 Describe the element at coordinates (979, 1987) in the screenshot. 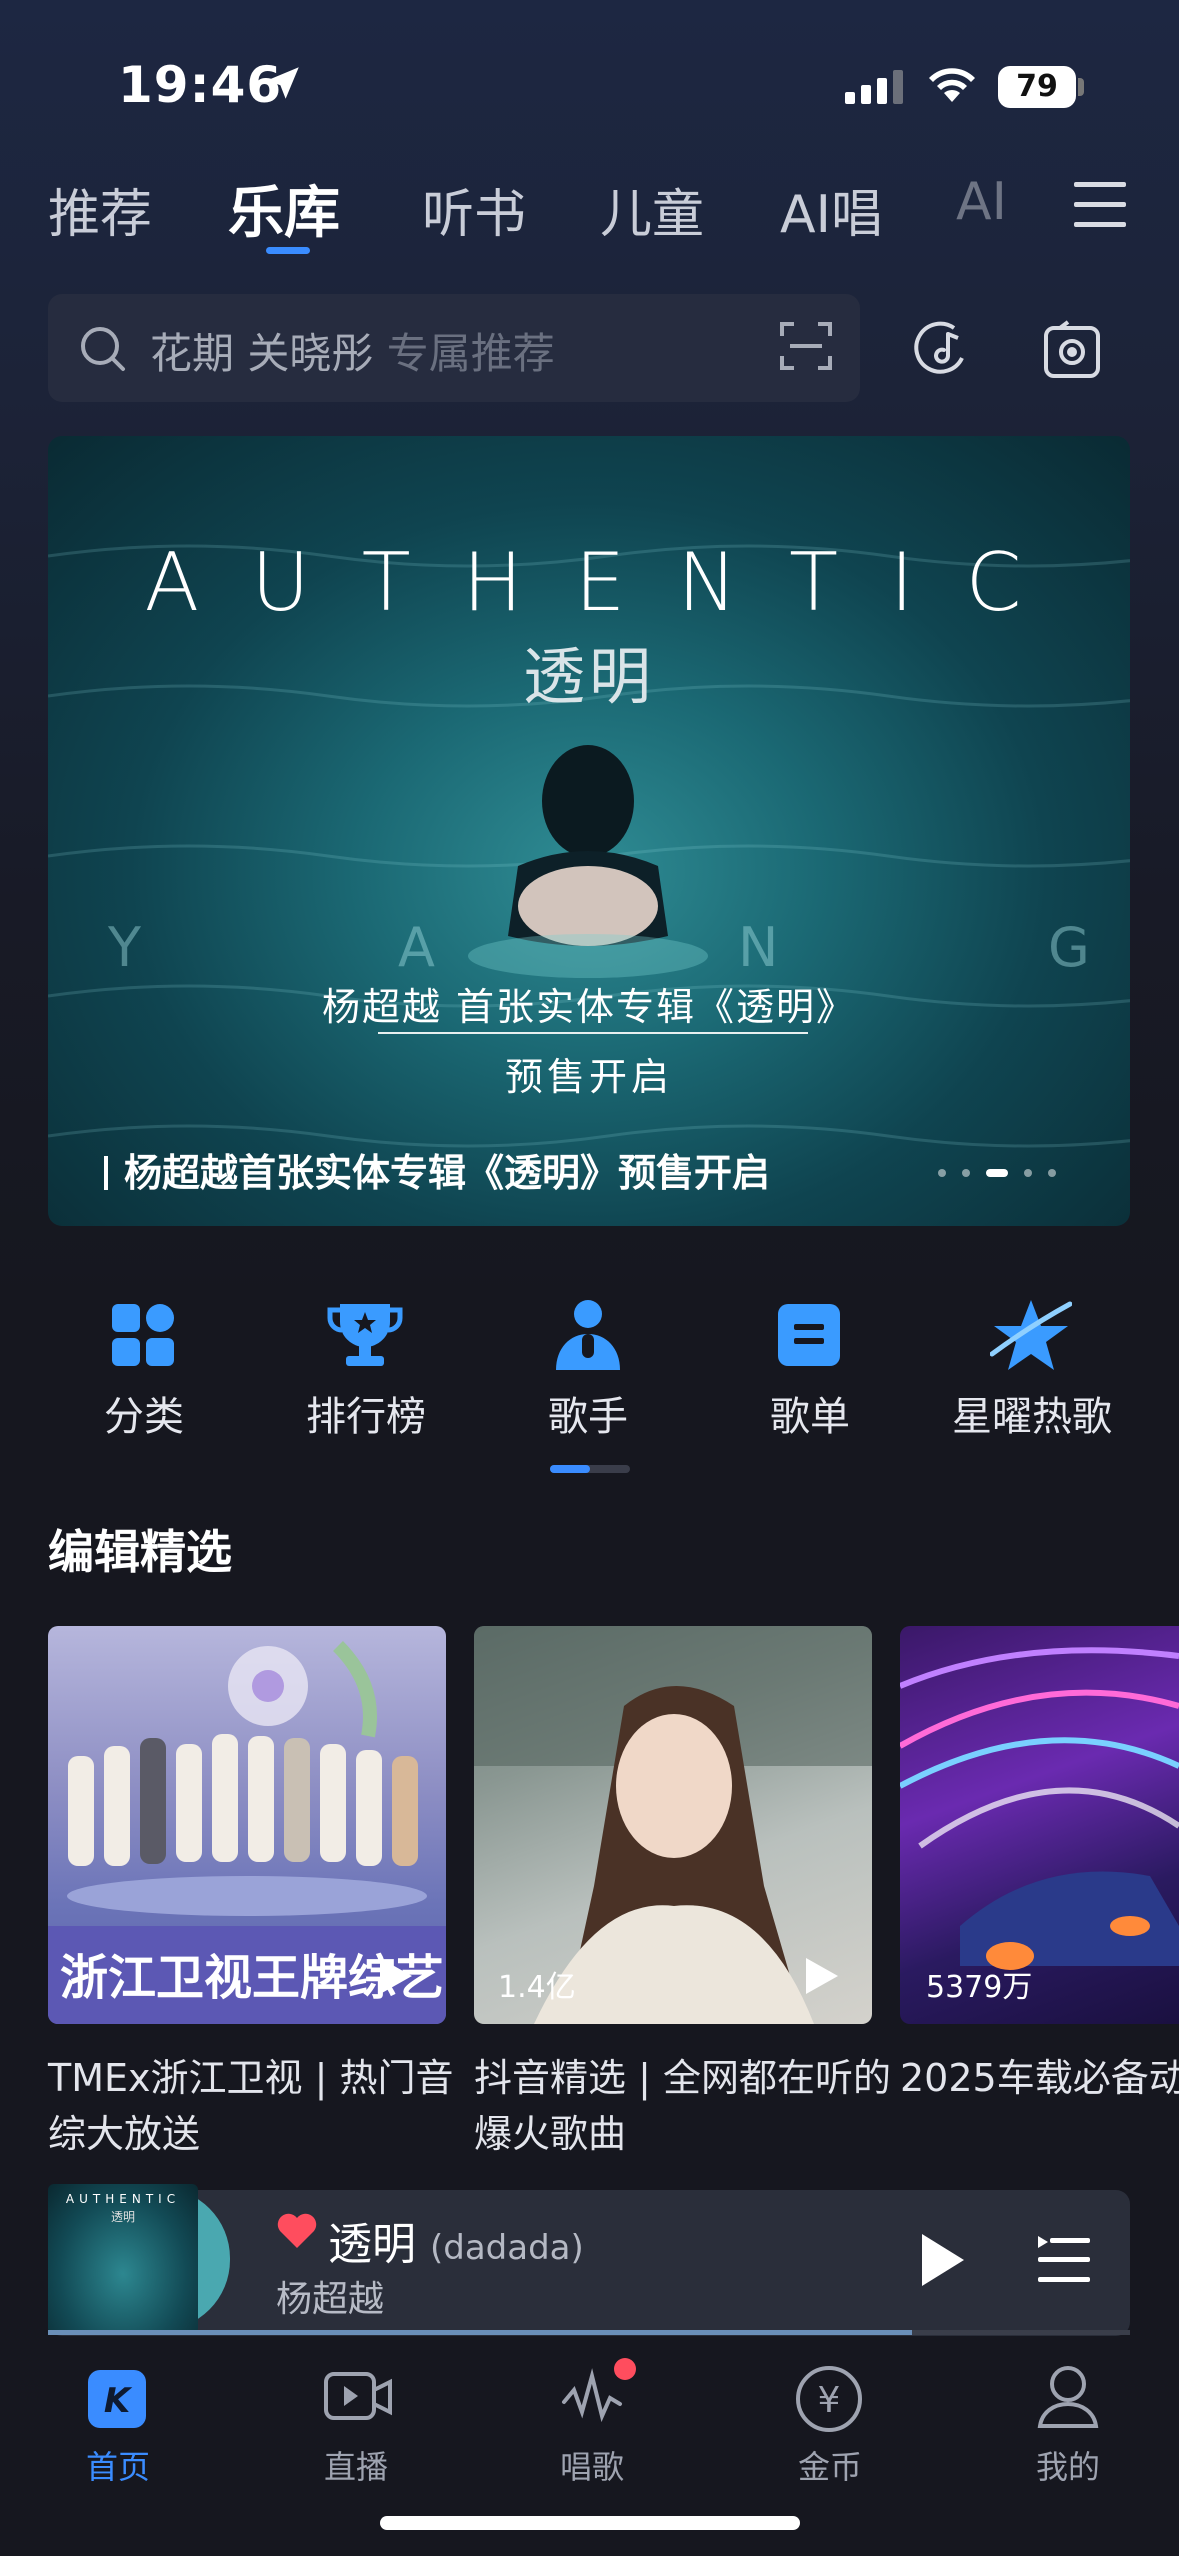

I see `play-count: 5379万` at that location.